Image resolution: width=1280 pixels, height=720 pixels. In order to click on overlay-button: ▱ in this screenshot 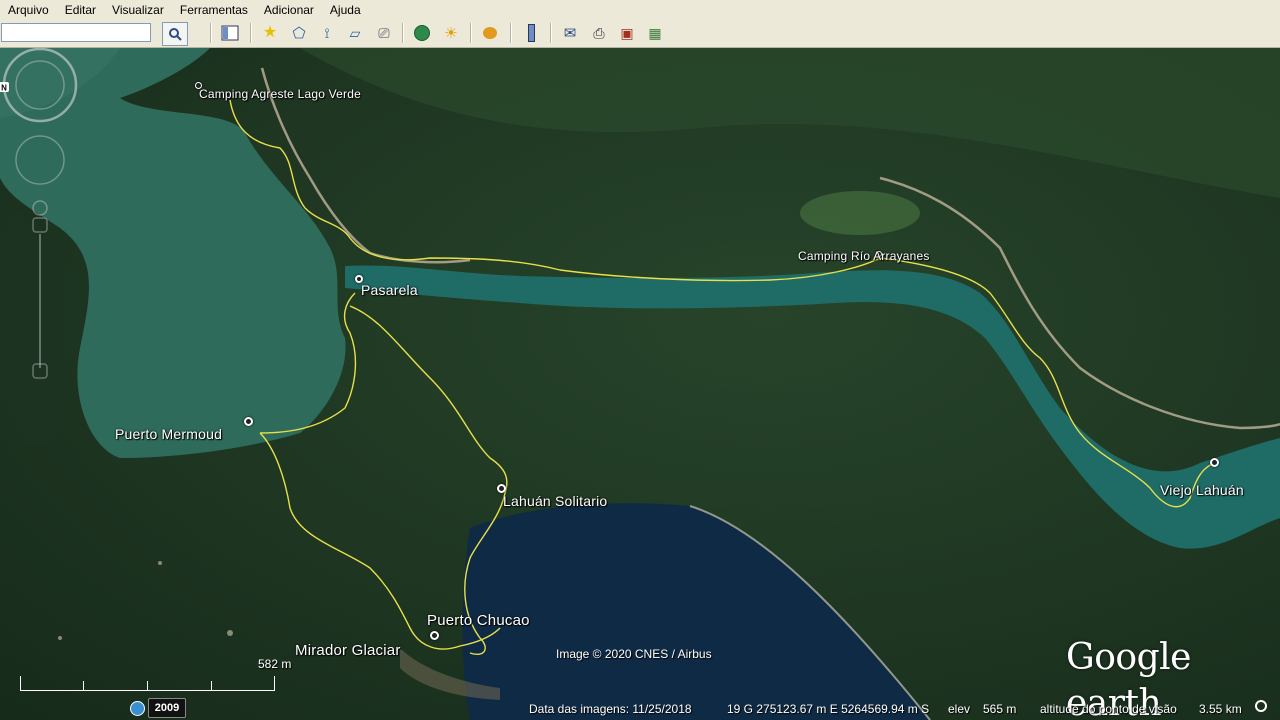, I will do `click(355, 33)`.